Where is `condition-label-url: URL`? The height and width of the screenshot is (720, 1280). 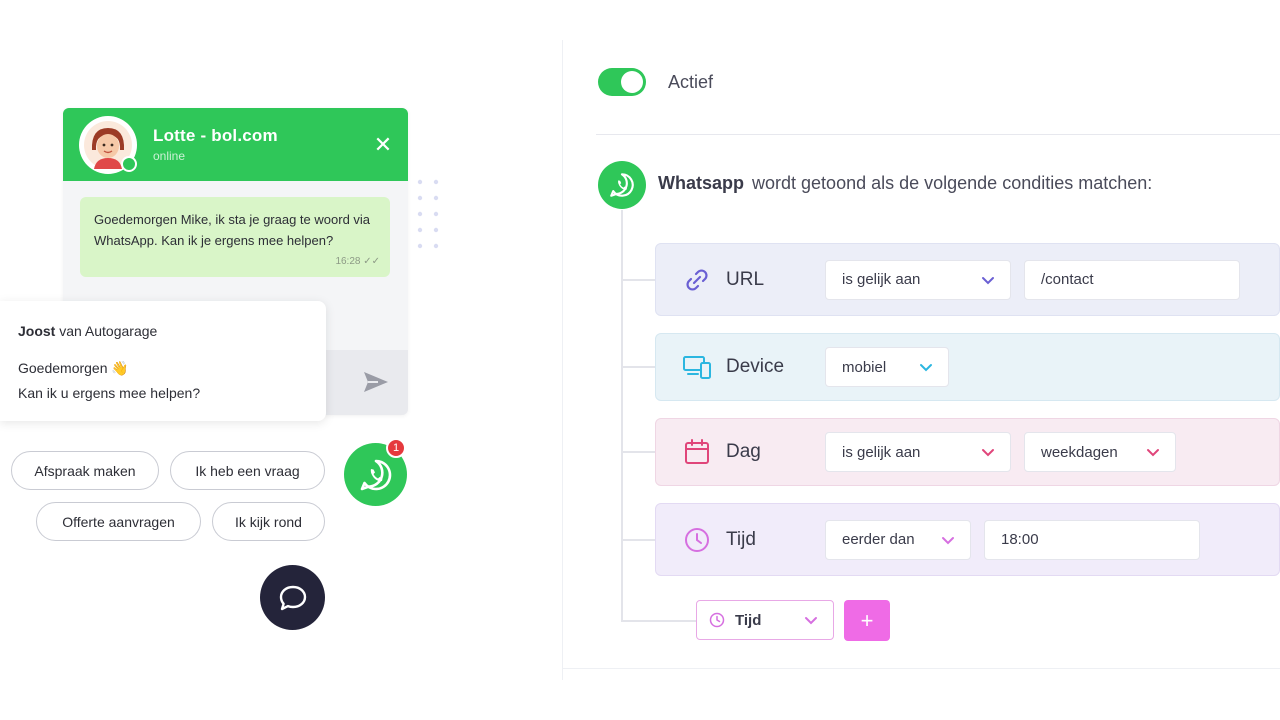 condition-label-url: URL is located at coordinates (745, 279).